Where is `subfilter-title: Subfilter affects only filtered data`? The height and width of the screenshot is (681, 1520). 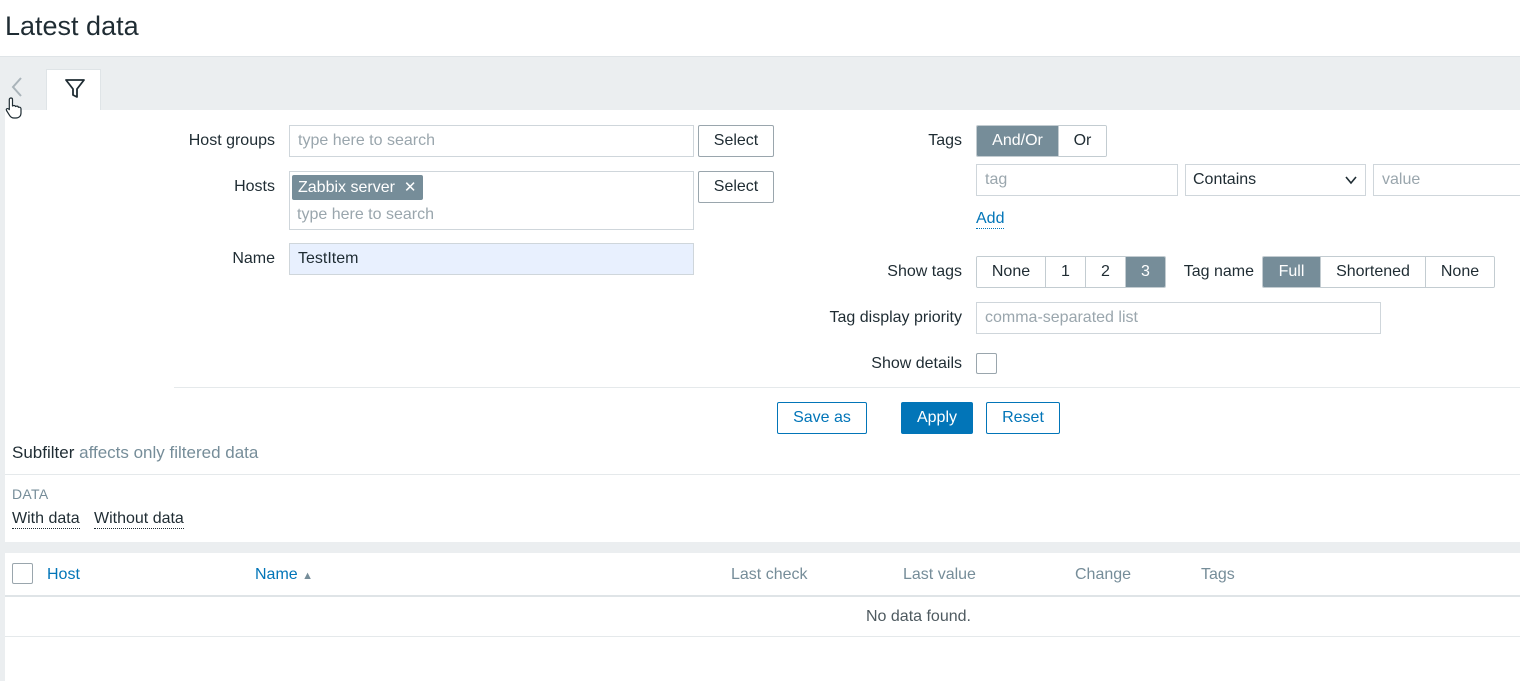
subfilter-title: Subfilter affects only filtered data is located at coordinates (135, 453).